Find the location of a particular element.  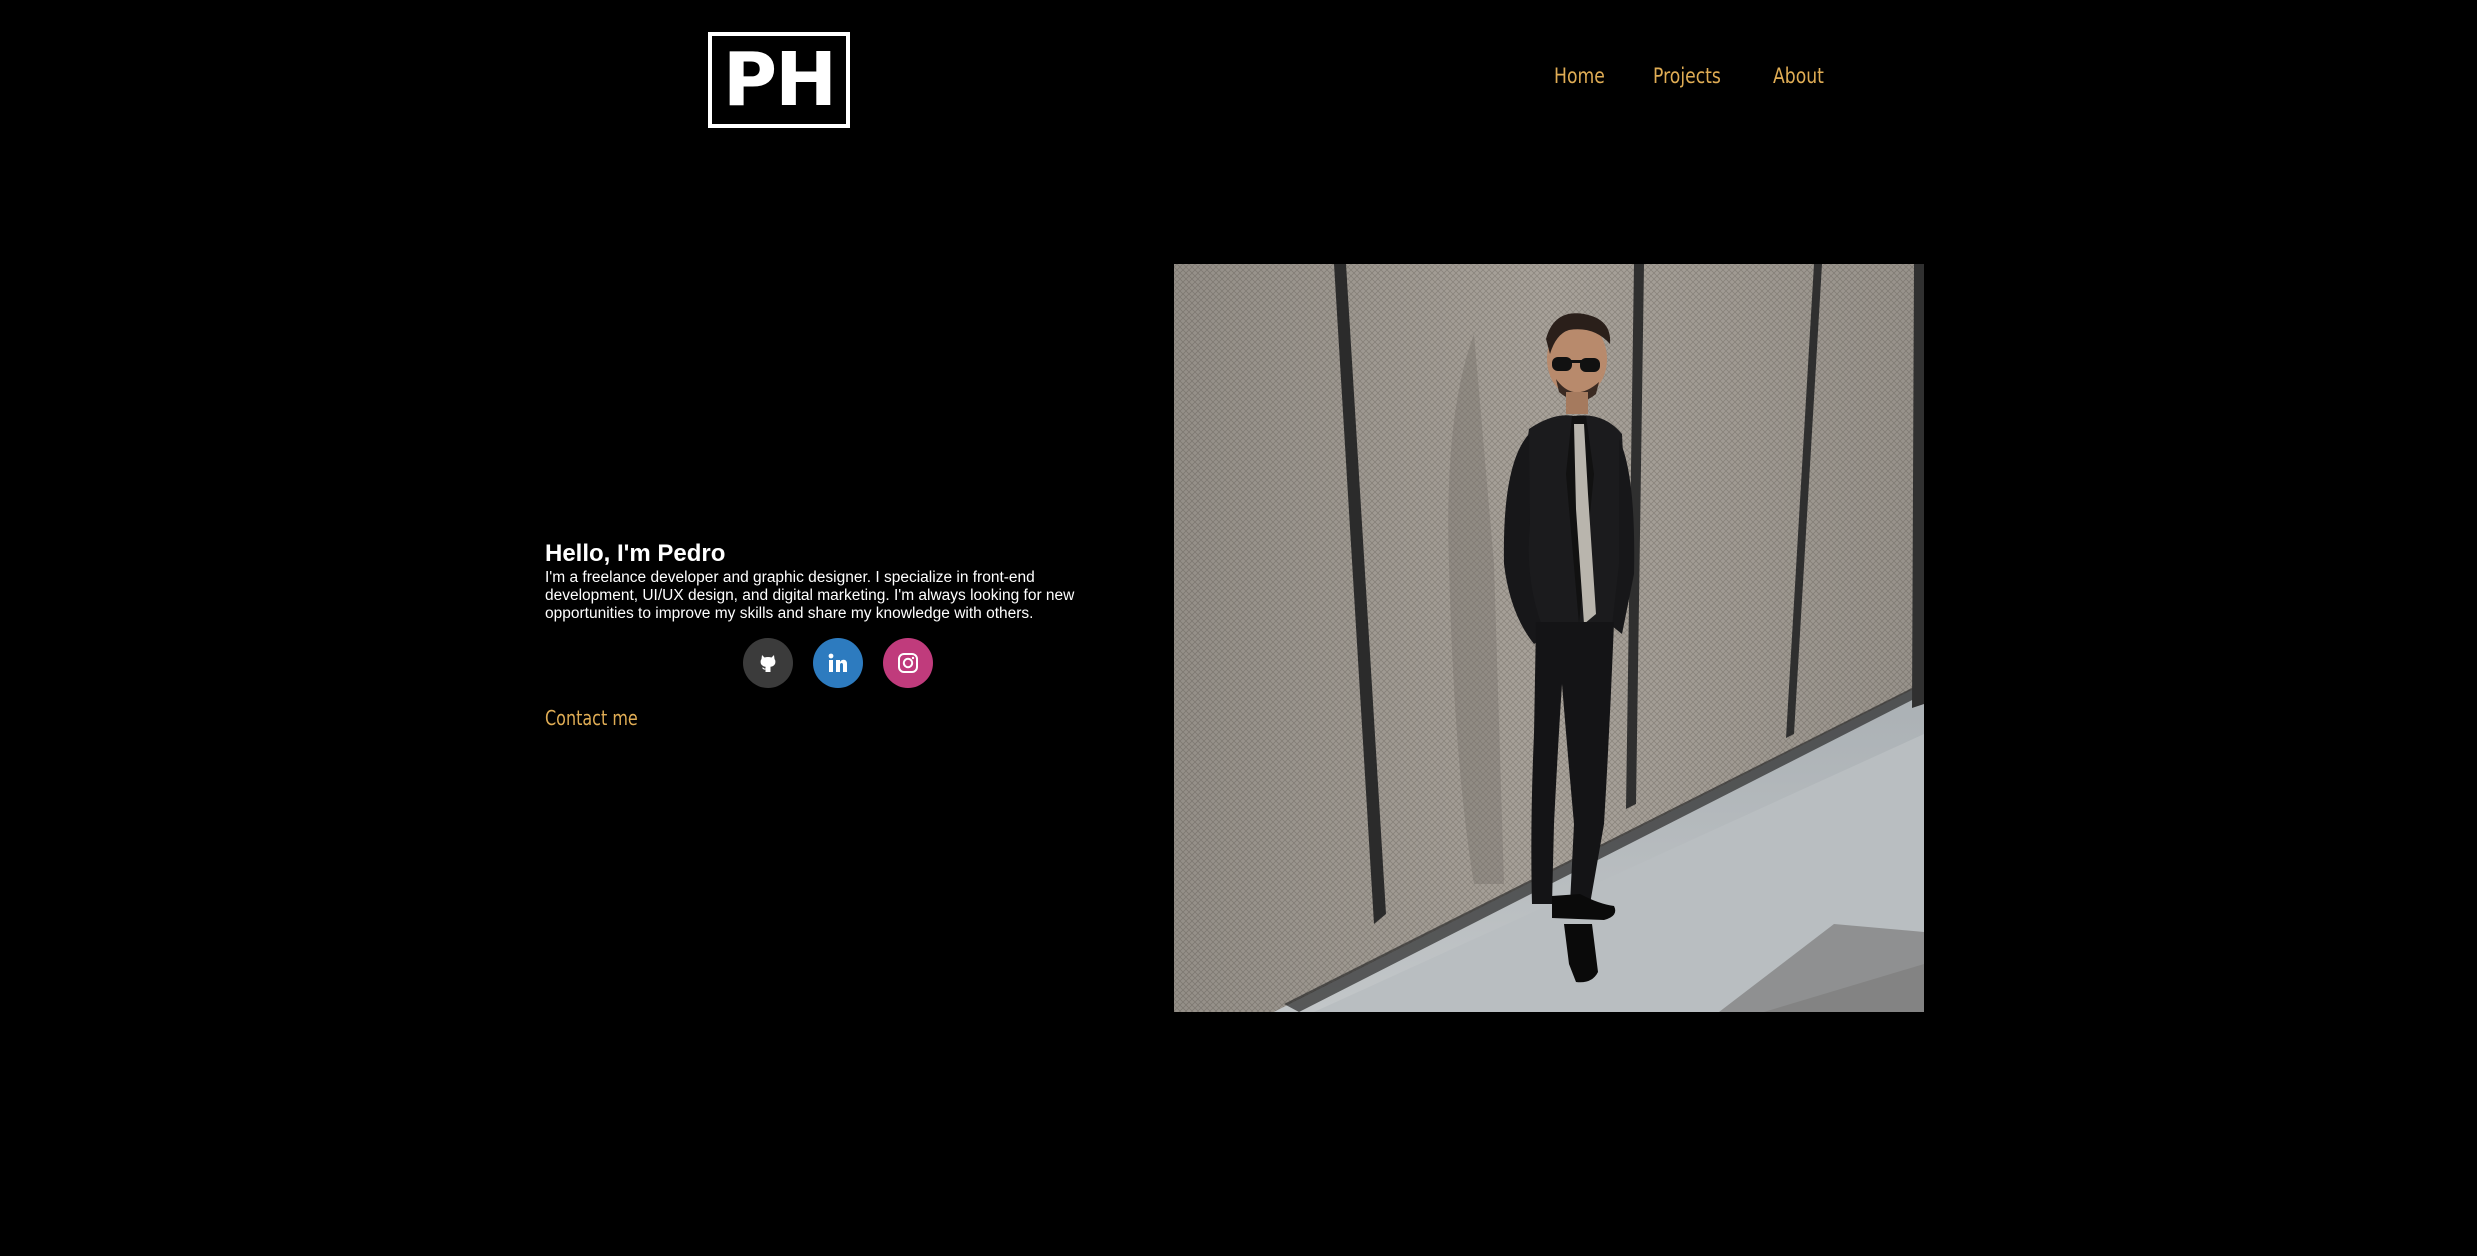

linkedin-icon is located at coordinates (838, 663).